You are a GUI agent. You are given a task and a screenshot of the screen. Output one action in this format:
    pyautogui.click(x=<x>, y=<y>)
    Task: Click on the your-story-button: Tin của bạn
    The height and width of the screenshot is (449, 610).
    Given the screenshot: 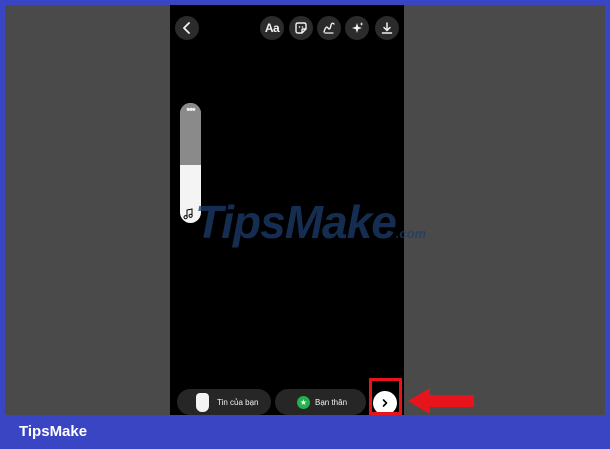 What is the action you would take?
    pyautogui.click(x=224, y=402)
    